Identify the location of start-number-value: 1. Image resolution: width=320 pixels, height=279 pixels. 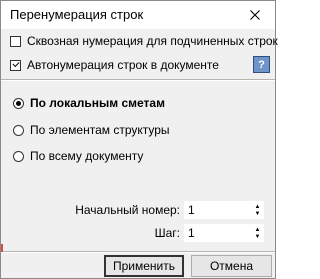
(191, 210).